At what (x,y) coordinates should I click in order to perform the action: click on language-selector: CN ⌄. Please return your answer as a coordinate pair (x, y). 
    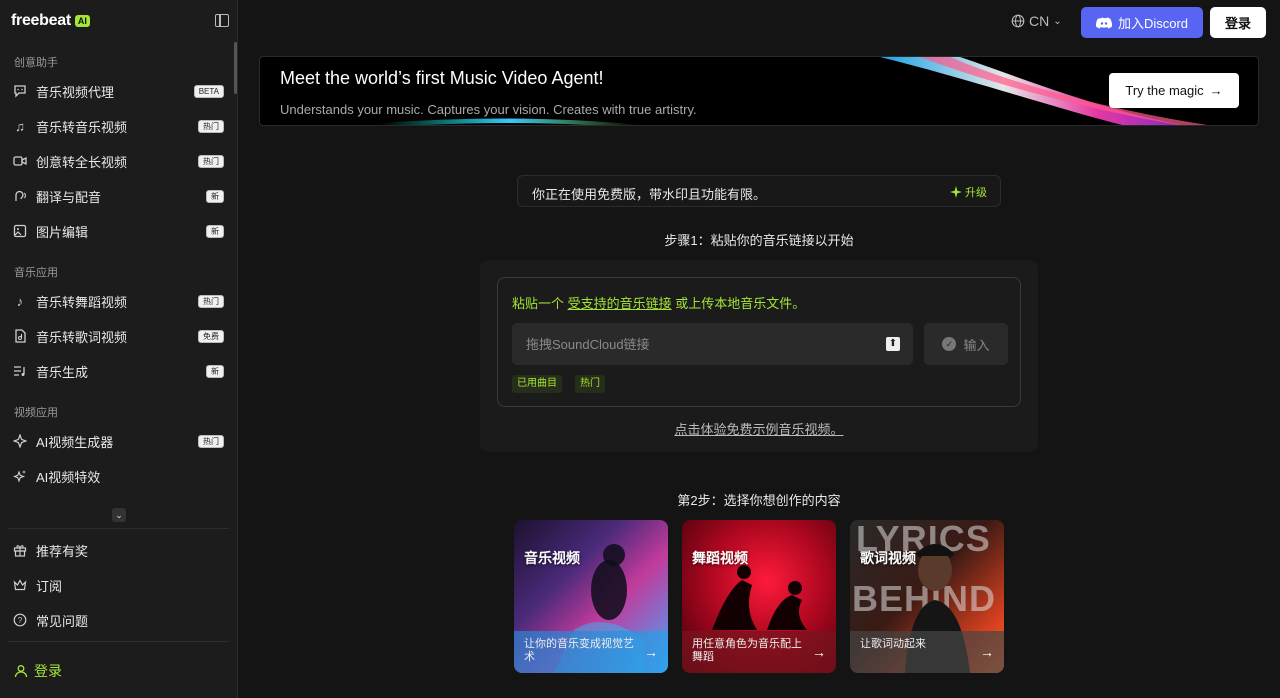
    Looking at the image, I should click on (1036, 21).